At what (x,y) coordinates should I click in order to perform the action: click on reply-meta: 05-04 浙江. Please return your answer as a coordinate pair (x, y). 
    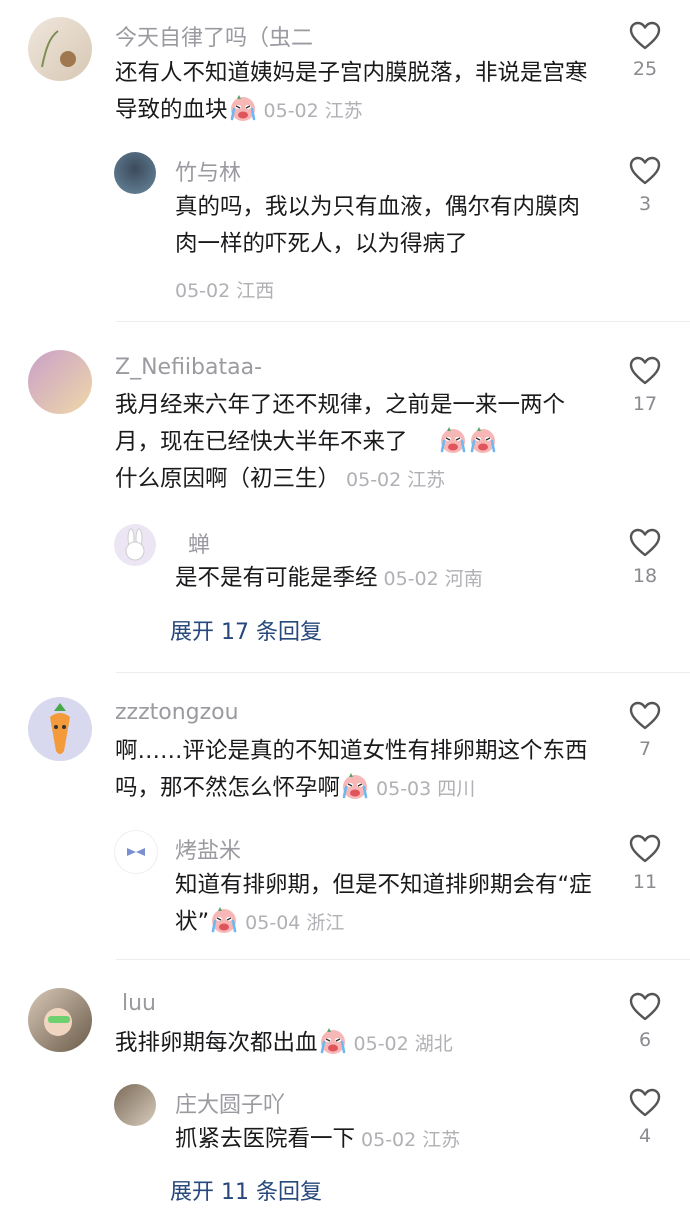
    Looking at the image, I should click on (295, 923).